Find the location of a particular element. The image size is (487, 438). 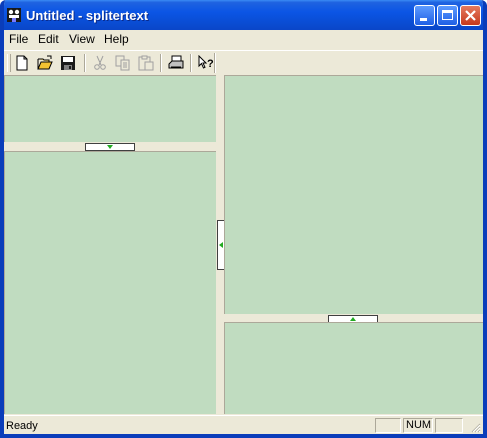

menu-bar: File Edit View Help is located at coordinates (243, 39).